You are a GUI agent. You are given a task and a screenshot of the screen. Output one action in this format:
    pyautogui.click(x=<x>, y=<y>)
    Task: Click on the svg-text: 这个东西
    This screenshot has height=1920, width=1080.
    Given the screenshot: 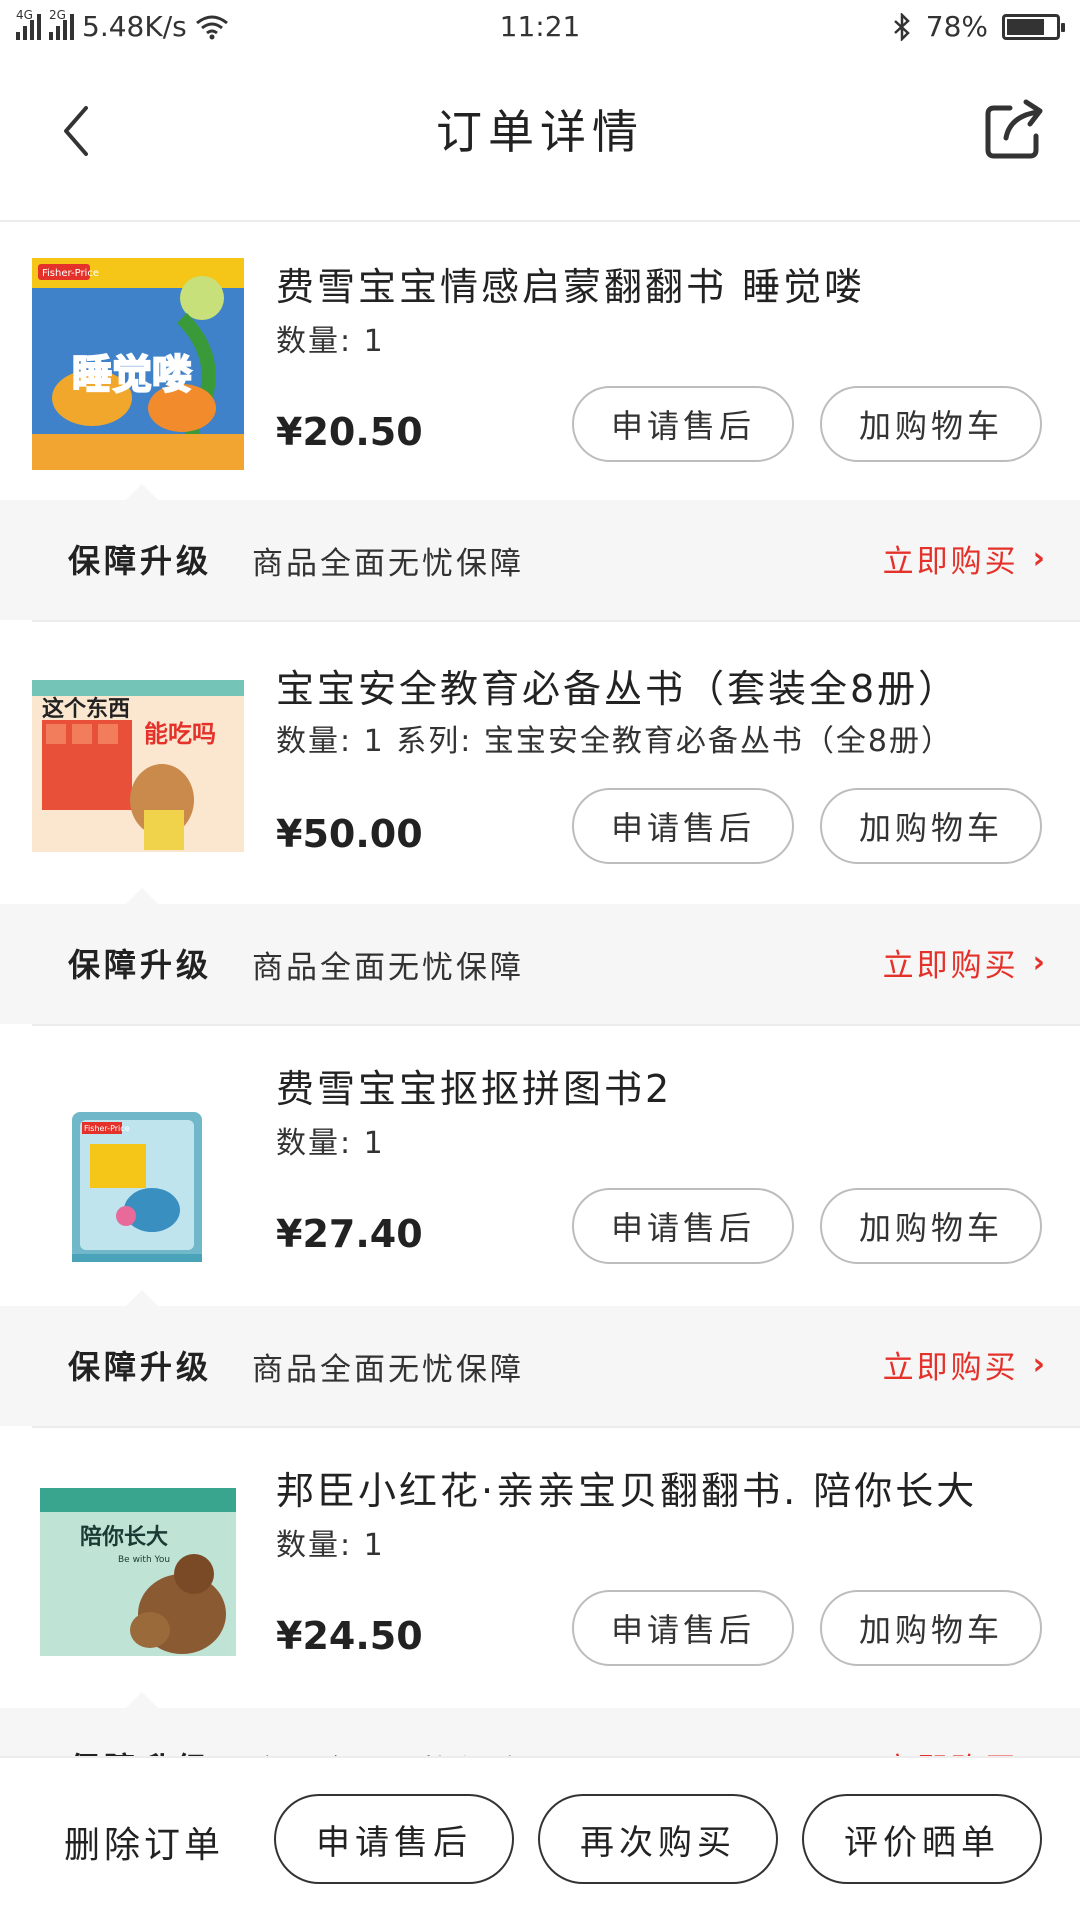 What is the action you would take?
    pyautogui.click(x=86, y=709)
    